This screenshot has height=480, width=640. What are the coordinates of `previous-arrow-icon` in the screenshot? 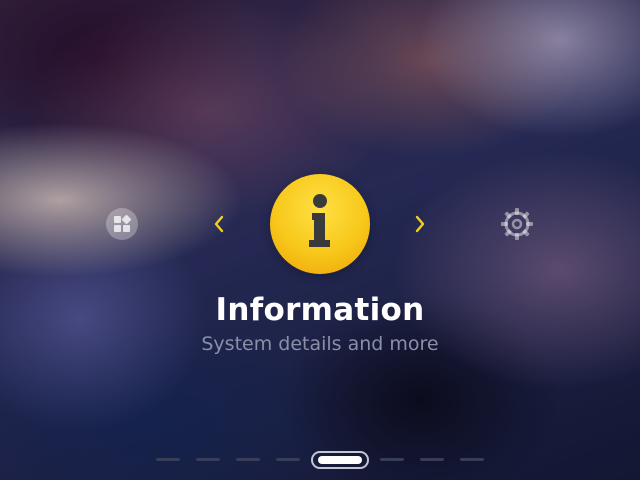 It's located at (219, 224).